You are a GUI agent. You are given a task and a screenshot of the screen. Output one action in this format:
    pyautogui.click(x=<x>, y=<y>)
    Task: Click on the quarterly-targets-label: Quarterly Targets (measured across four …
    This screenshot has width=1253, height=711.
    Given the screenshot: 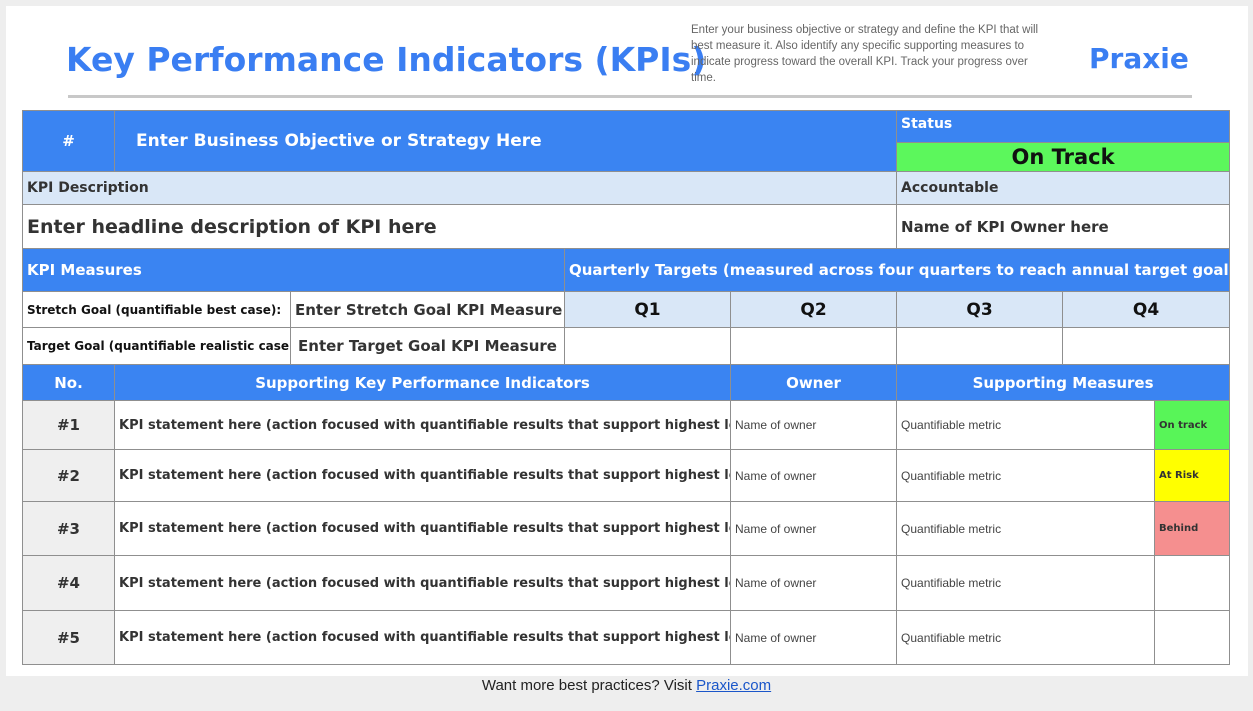 What is the action you would take?
    pyautogui.click(x=897, y=270)
    